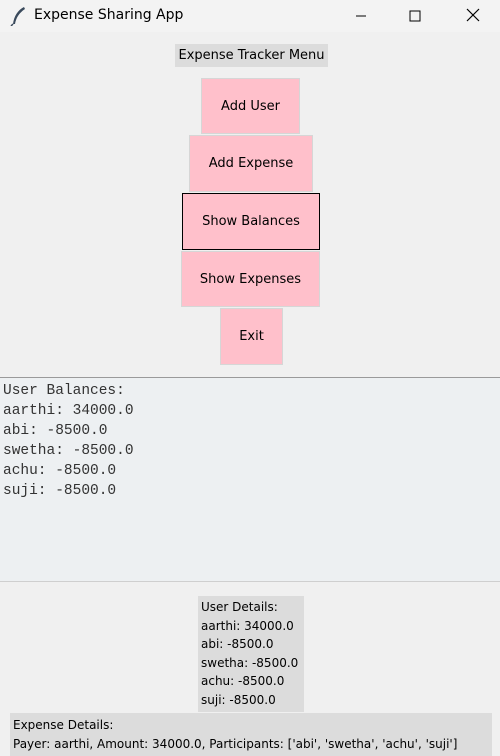 This screenshot has height=756, width=500. Describe the element at coordinates (250, 16) in the screenshot. I see `title-bar: Expense Sharing App` at that location.